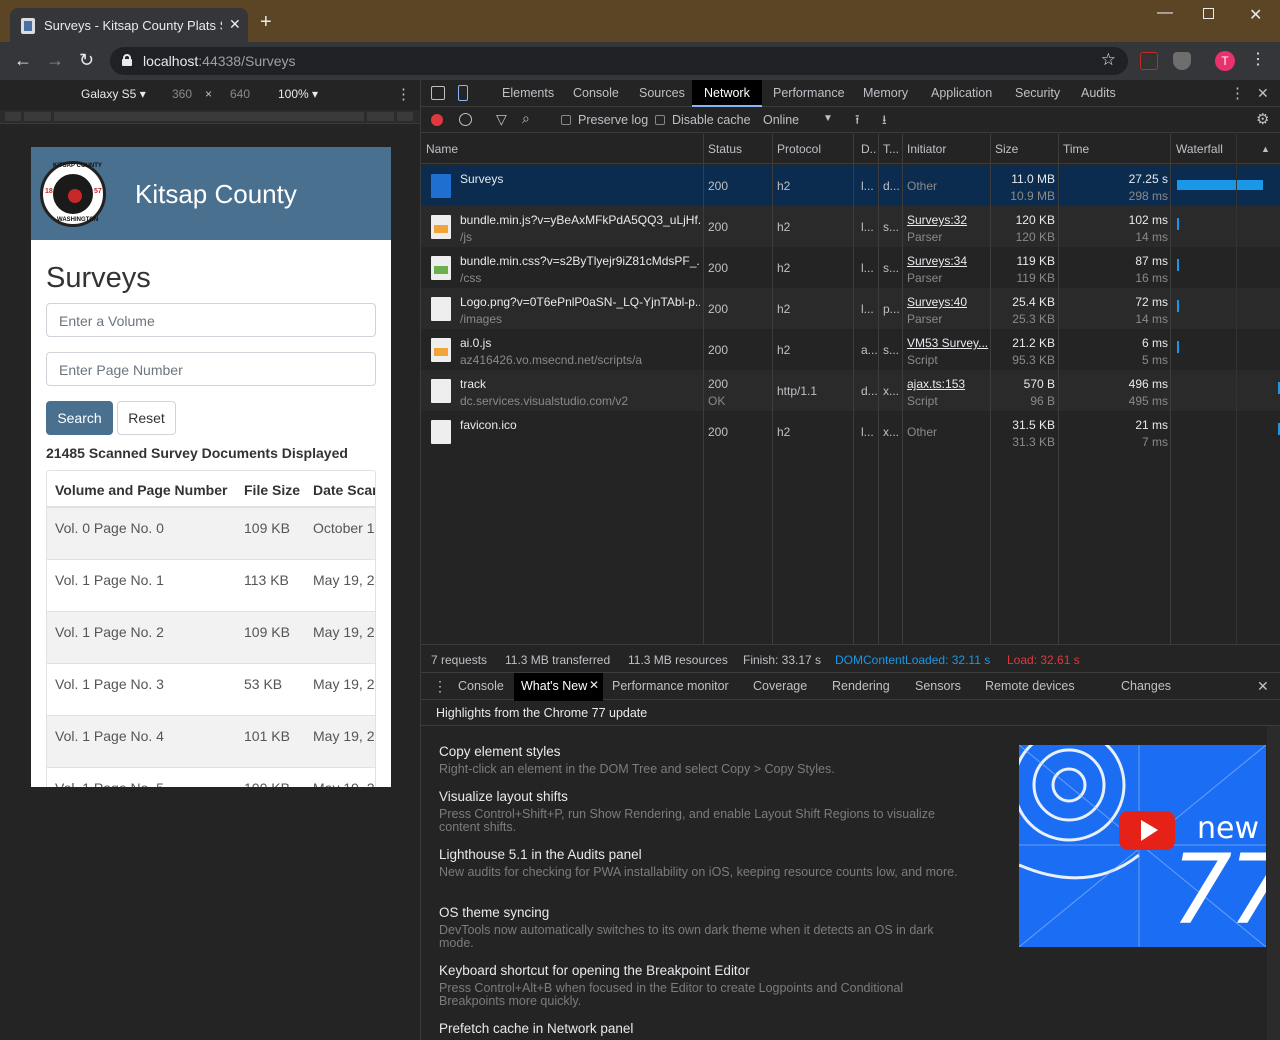 The image size is (1280, 1040). What do you see at coordinates (211, 534) in the screenshot?
I see `table-row: Vol. 0 Page No. 0 109 KB October 1` at bounding box center [211, 534].